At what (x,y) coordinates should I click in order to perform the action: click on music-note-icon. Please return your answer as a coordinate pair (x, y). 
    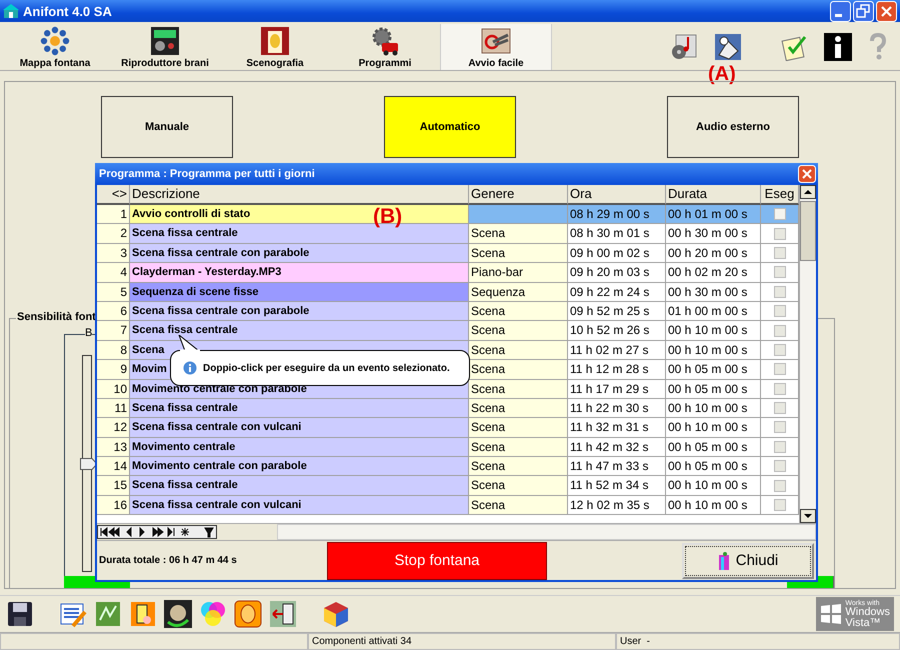
    Looking at the image, I should click on (684, 47).